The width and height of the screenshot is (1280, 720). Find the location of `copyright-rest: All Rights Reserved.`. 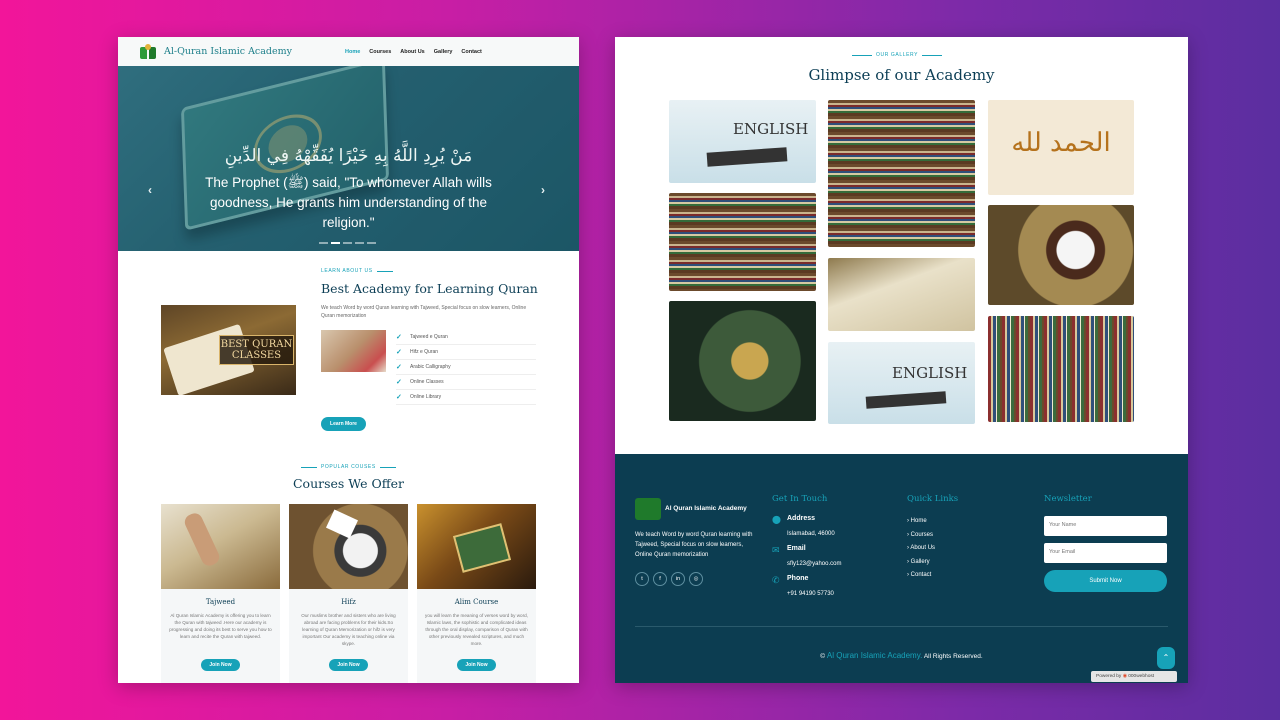

copyright-rest: All Rights Reserved. is located at coordinates (953, 656).